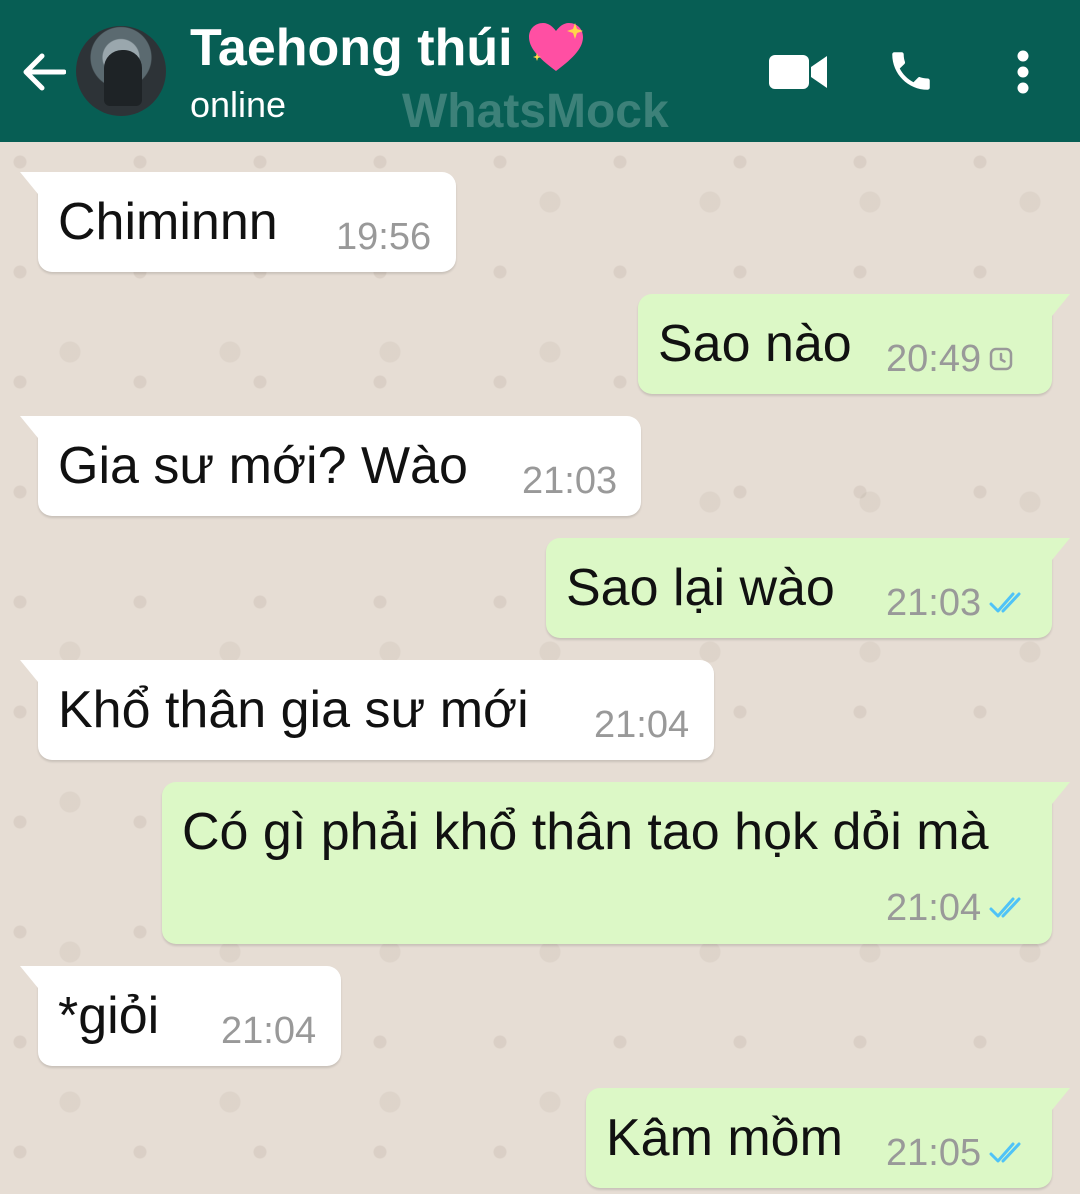 This screenshot has height=1194, width=1080. Describe the element at coordinates (700, 588) in the screenshot. I see `message-text: Sao lại wào` at that location.